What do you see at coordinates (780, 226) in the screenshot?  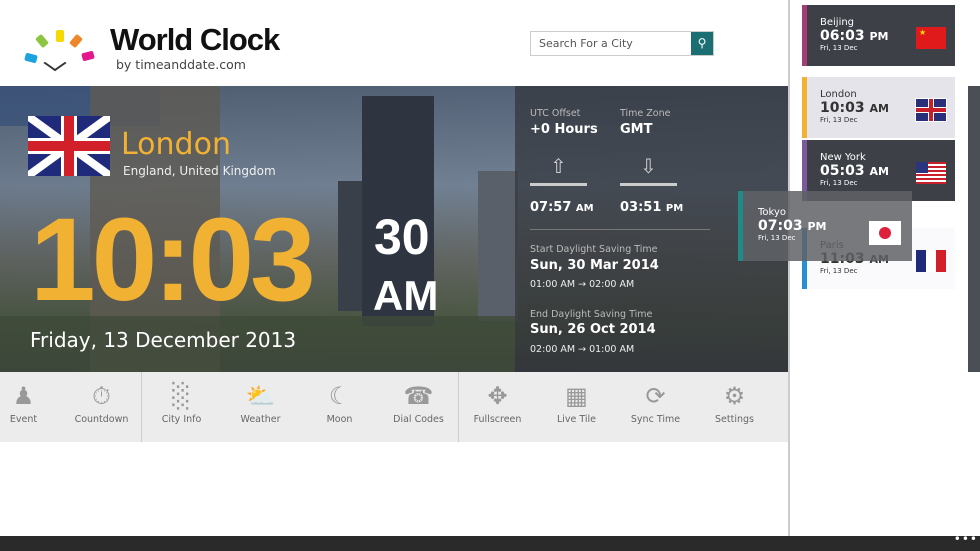 I see `card-time: 07:03` at bounding box center [780, 226].